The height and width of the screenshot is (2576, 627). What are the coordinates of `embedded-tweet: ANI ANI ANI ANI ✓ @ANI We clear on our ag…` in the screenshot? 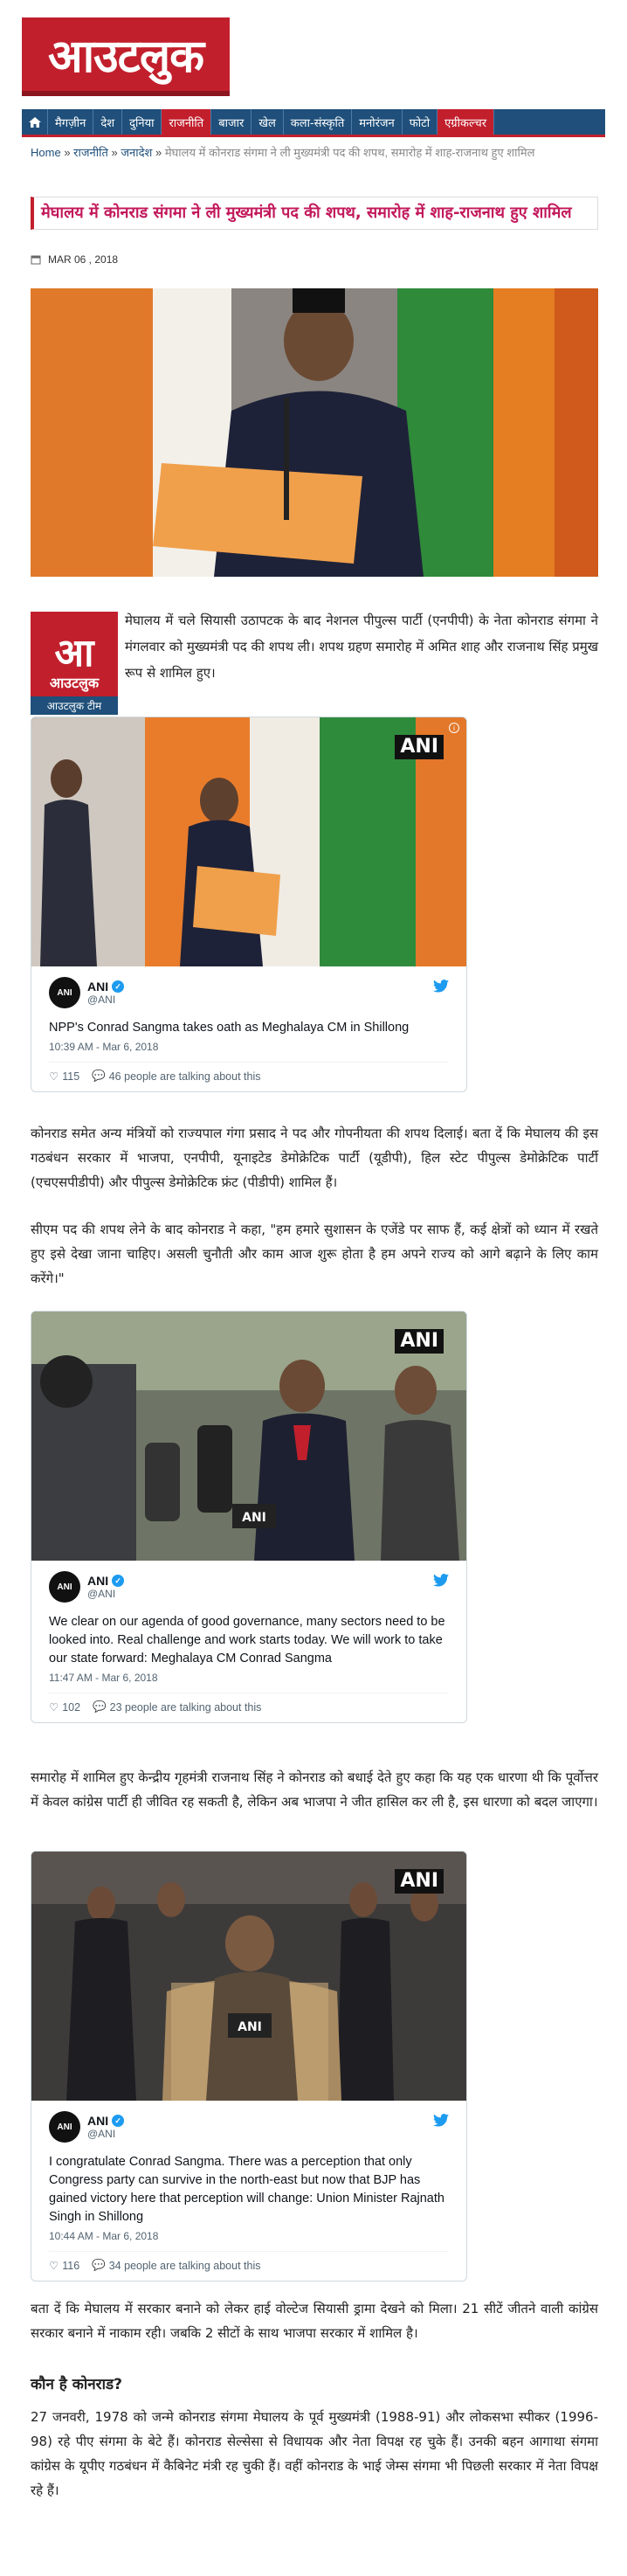 It's located at (249, 1517).